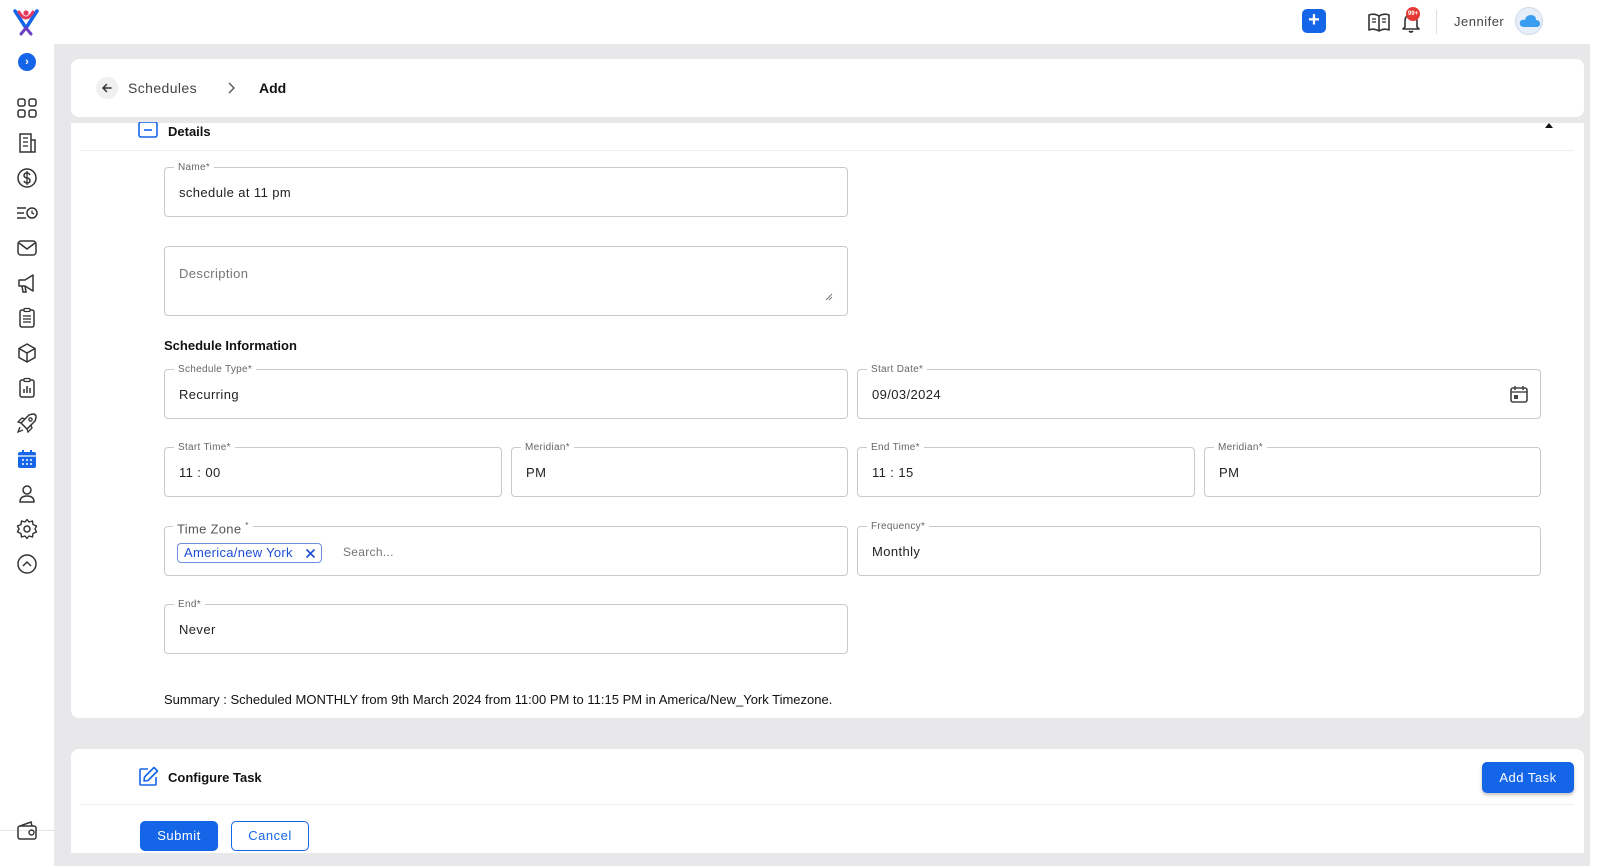  What do you see at coordinates (1519, 394) in the screenshot?
I see `calendar-picker-icon` at bounding box center [1519, 394].